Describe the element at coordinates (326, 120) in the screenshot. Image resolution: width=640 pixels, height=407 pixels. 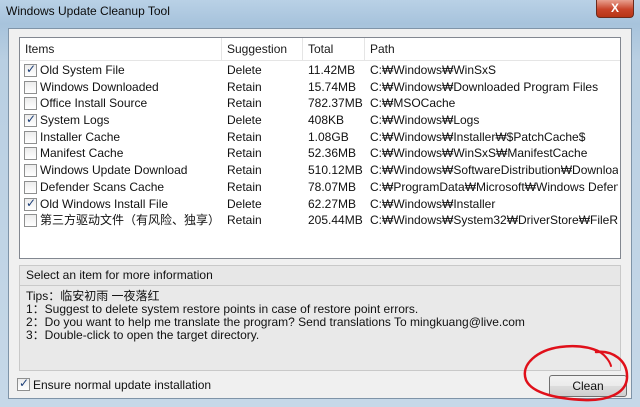
I see `cell-total: 408KB` at that location.